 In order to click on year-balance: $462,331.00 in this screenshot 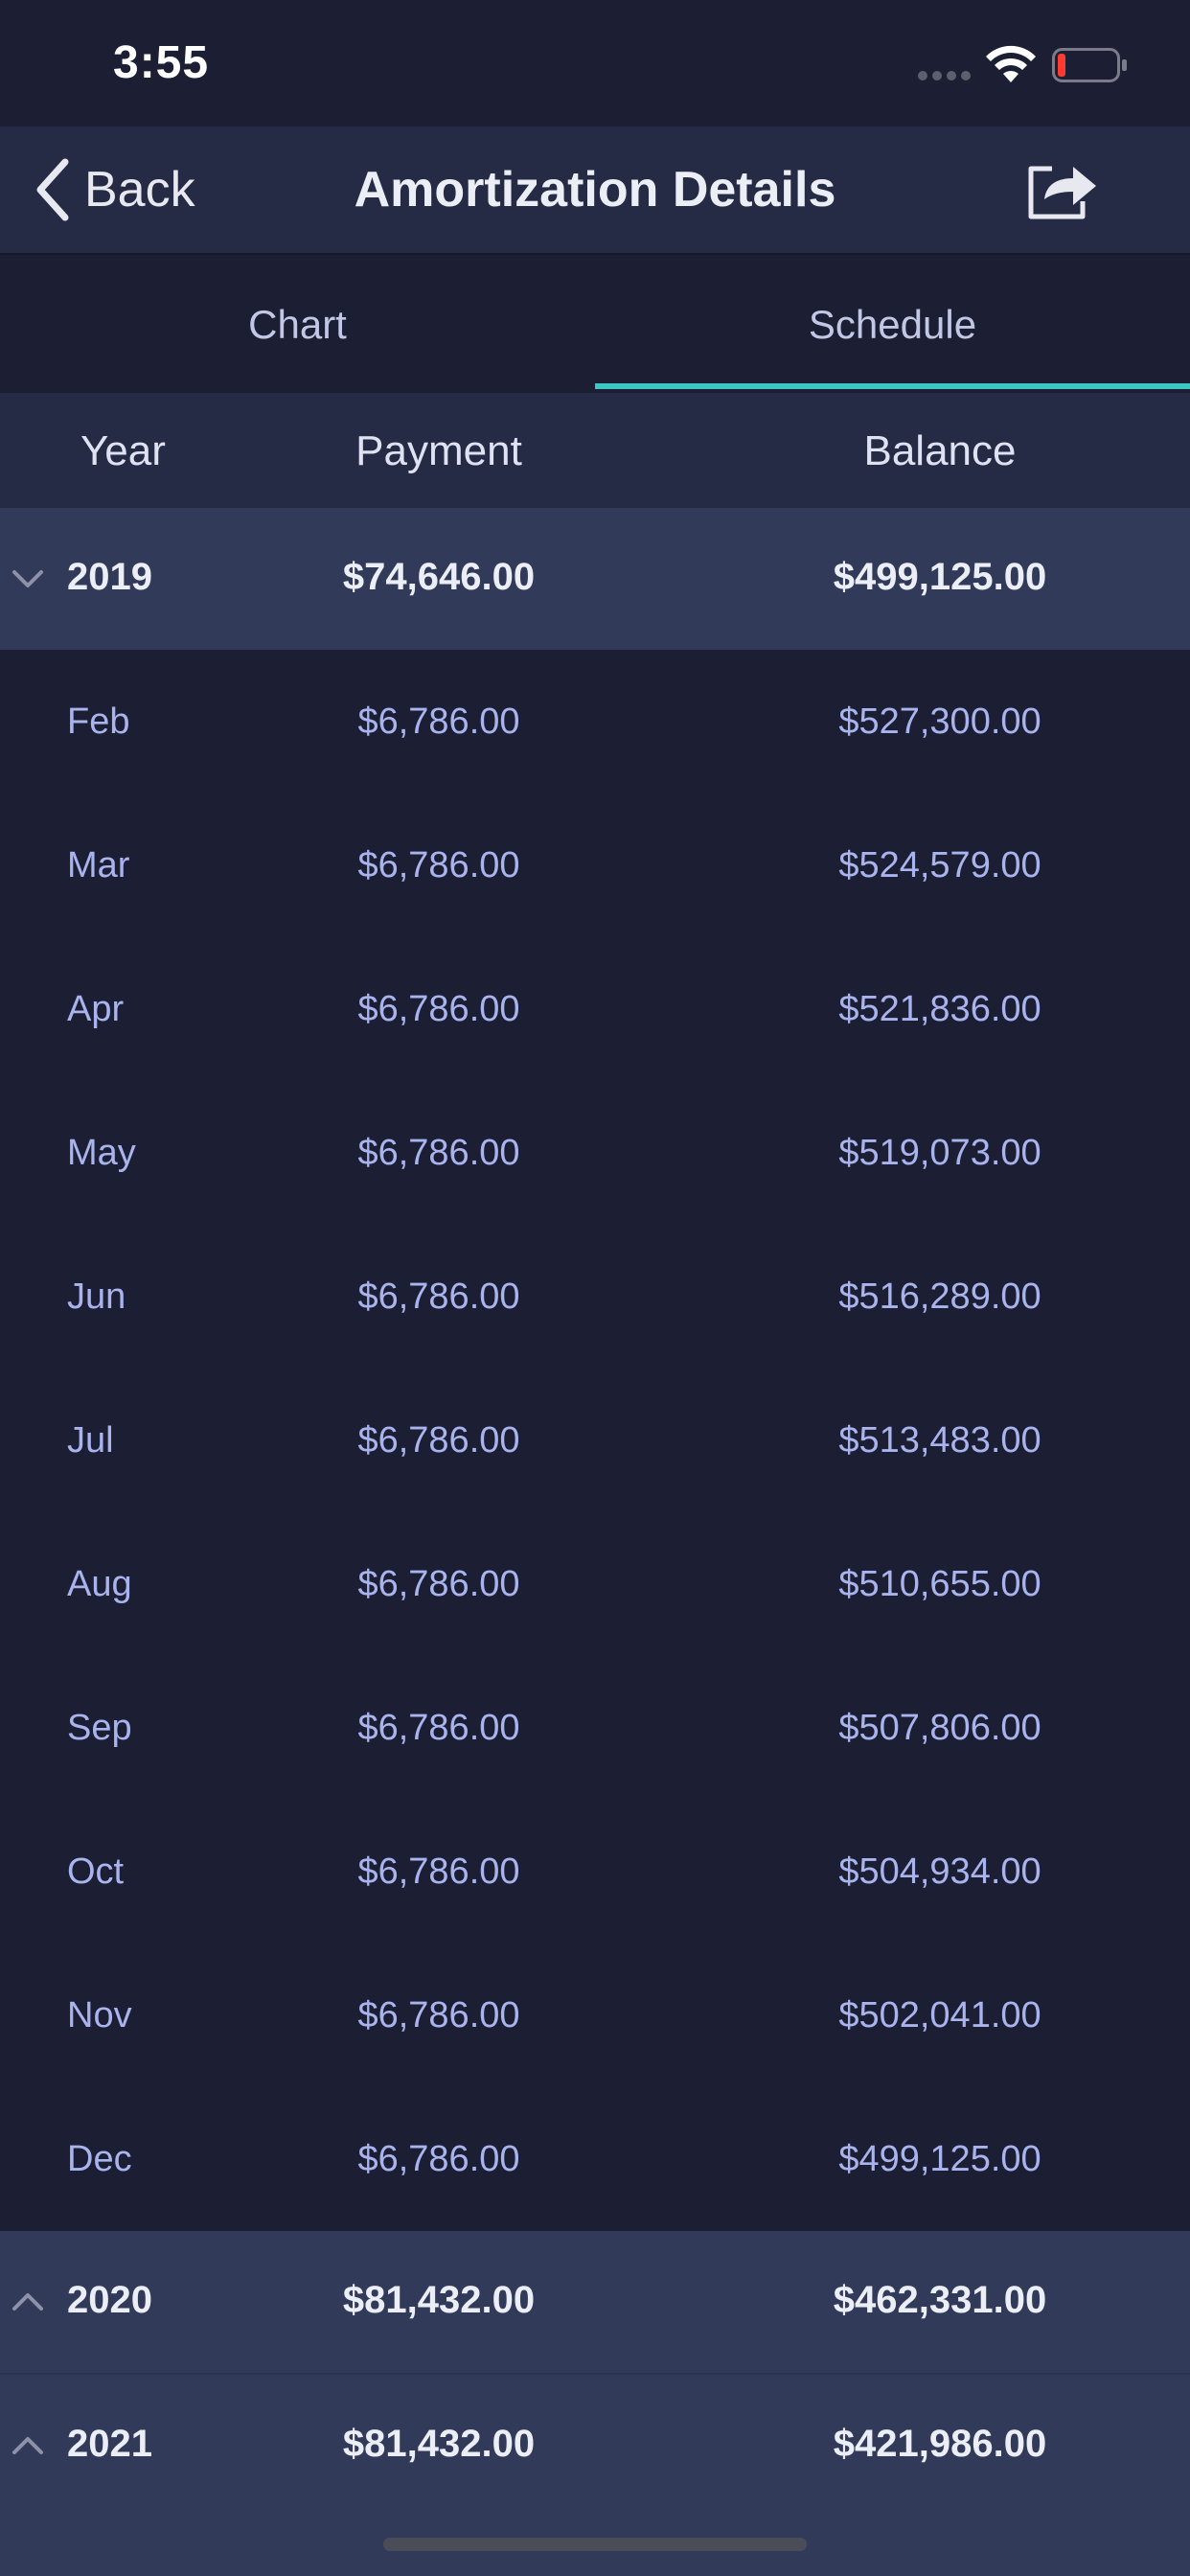, I will do `click(940, 2300)`.